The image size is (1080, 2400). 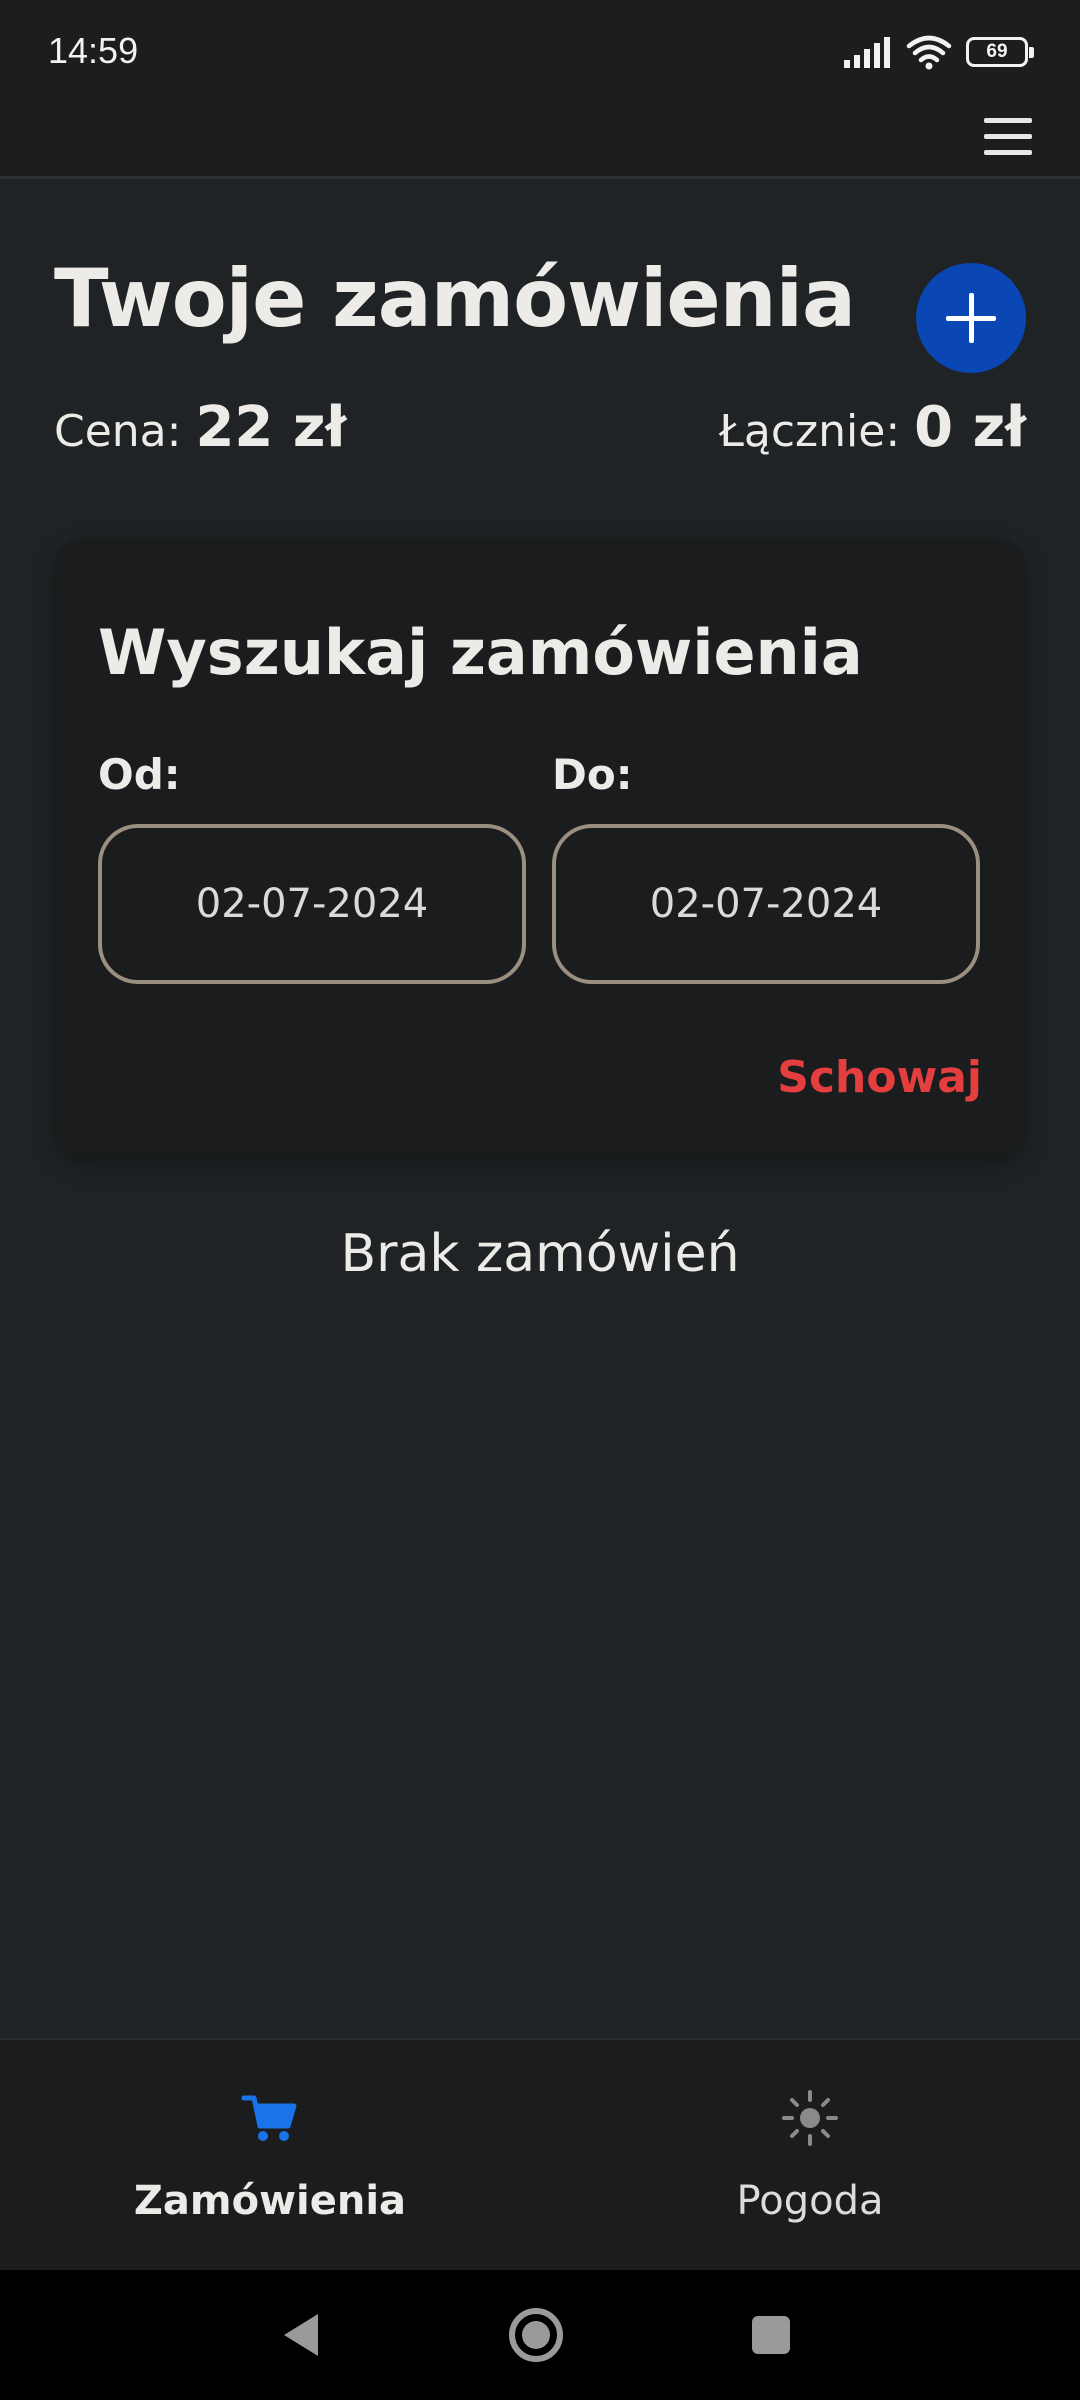 I want to click on from-date-field: 02-07-2024, so click(x=312, y=904).